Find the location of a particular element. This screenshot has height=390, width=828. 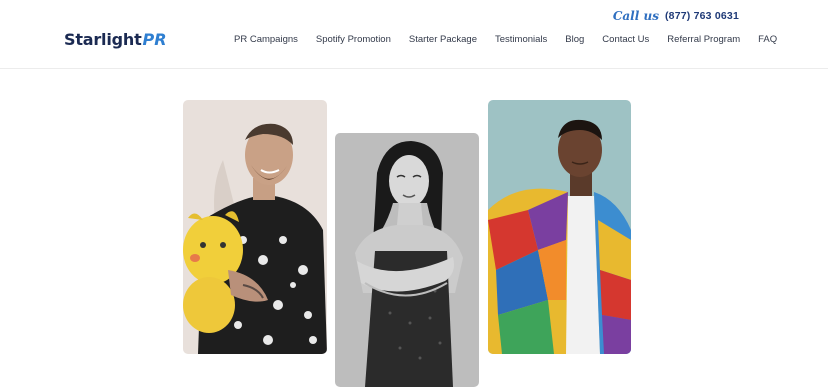

artist-photo-man-colorful-icon is located at coordinates (559, 227).